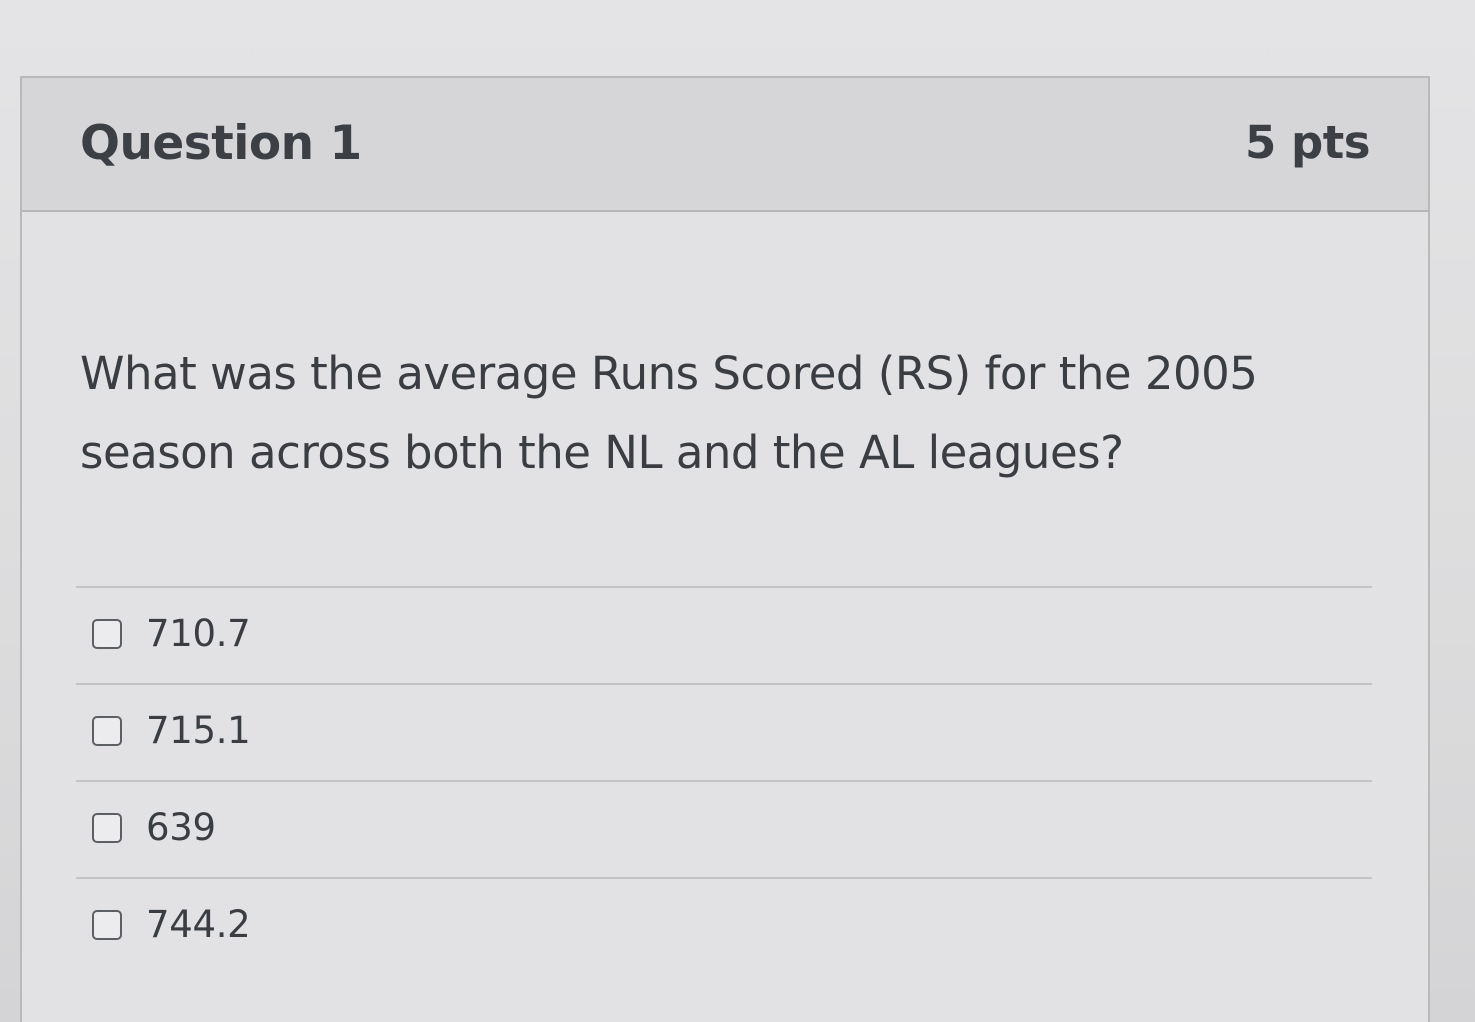  Describe the element at coordinates (724, 731) in the screenshot. I see `answer-option: 715.1` at that location.